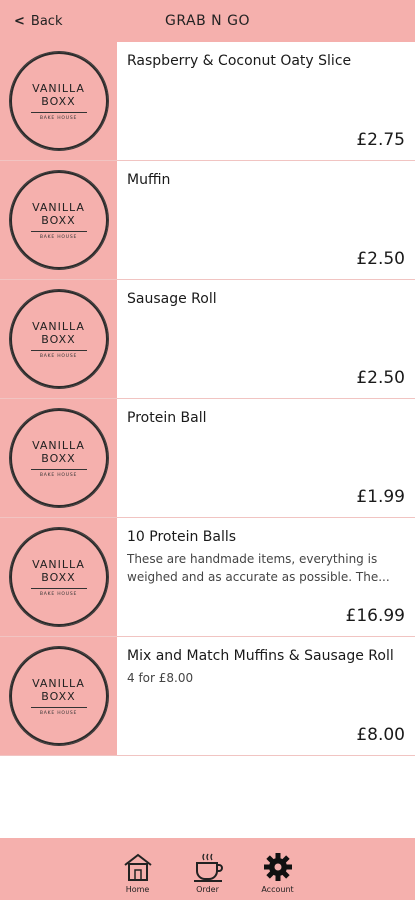 The image size is (415, 900). Describe the element at coordinates (207, 889) in the screenshot. I see `tab-label: Order` at that location.